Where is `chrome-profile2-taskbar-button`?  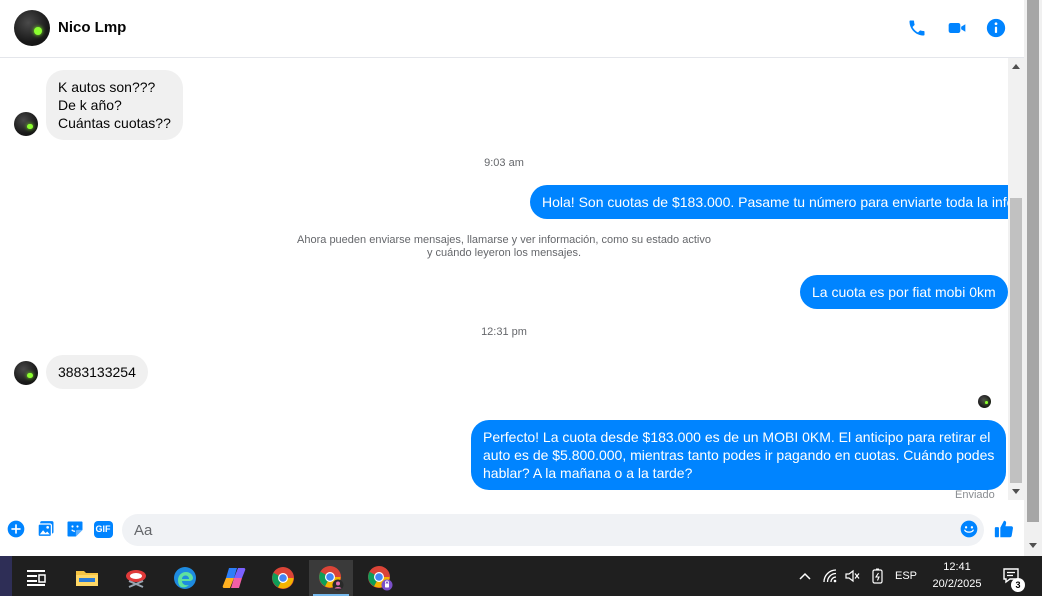 chrome-profile2-taskbar-button is located at coordinates (380, 578).